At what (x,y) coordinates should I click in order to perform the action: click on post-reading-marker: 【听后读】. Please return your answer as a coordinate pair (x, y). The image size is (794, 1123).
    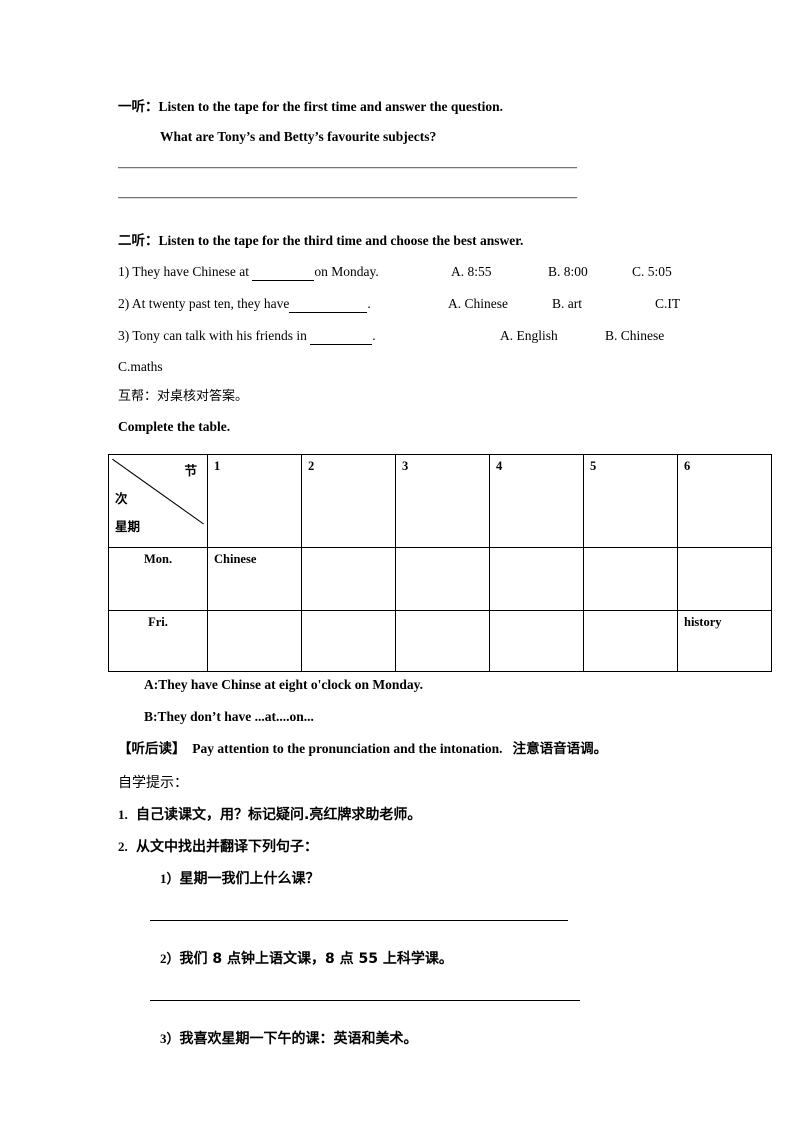
    Looking at the image, I should click on (152, 749).